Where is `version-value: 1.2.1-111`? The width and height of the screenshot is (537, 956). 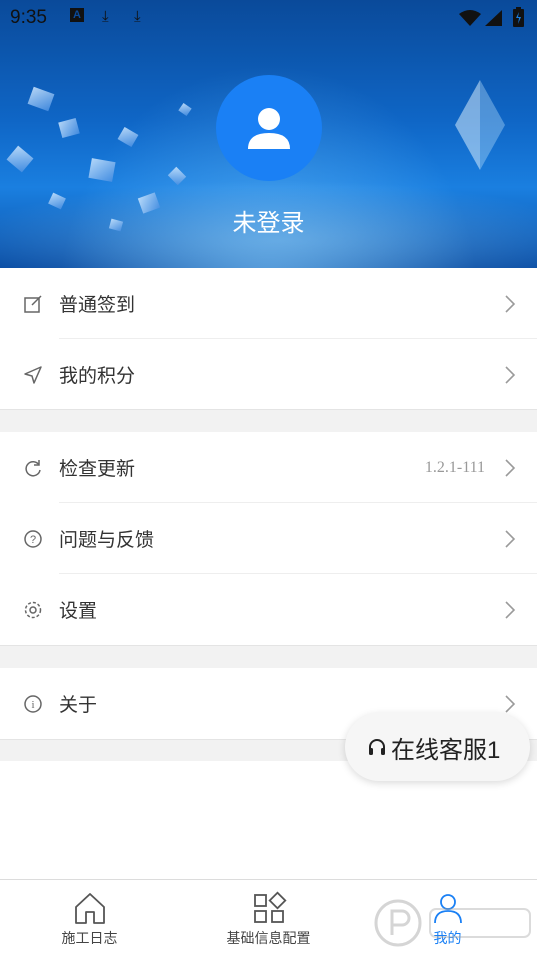 version-value: 1.2.1-111 is located at coordinates (454, 467).